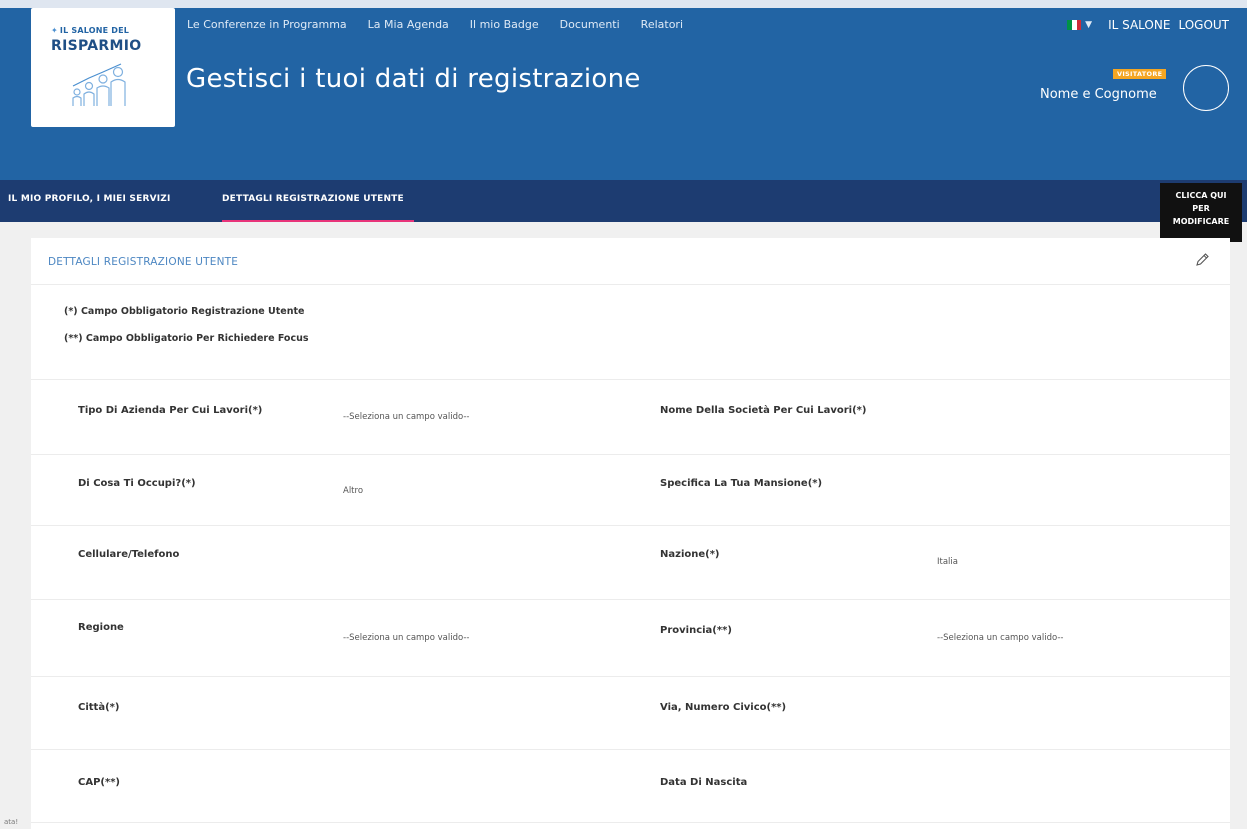 This screenshot has height=829, width=1247. Describe the element at coordinates (690, 554) in the screenshot. I see `field-label: Nazione(*)` at that location.